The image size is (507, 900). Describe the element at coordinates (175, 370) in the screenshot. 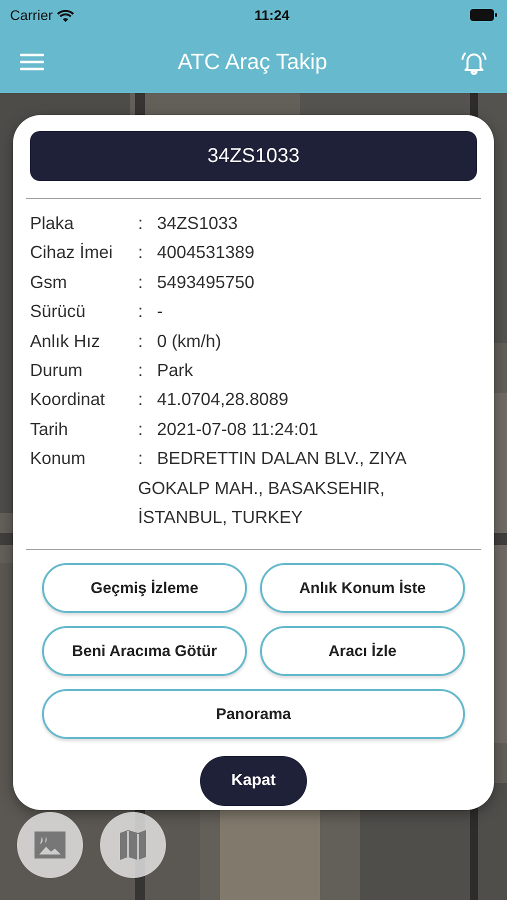

I see `field-value: Park` at that location.